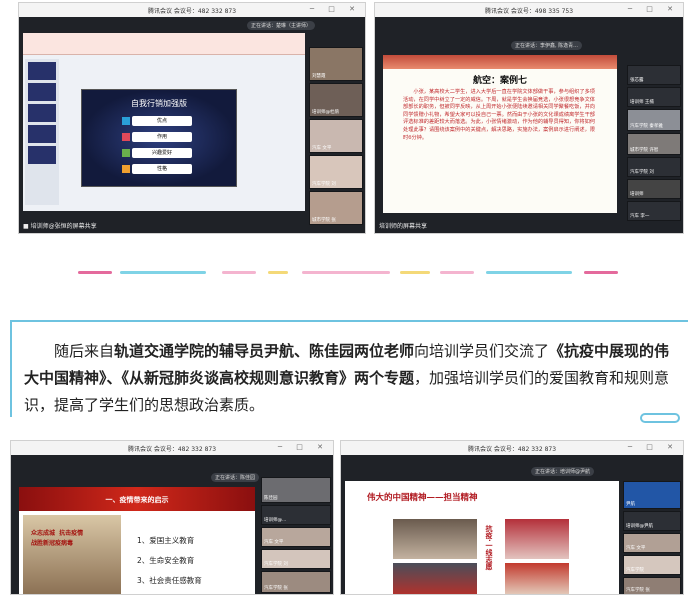 Image resolution: width=690 pixels, height=595 pixels. Describe the element at coordinates (164, 44) in the screenshot. I see `ppt-ribbon` at that location.